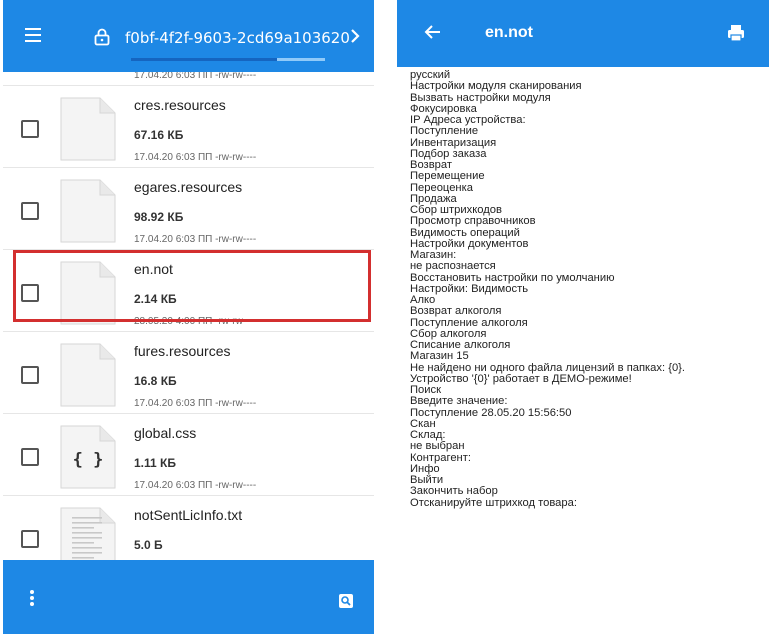 The image size is (769, 634). I want to click on content-line: Перемещение, so click(447, 177).